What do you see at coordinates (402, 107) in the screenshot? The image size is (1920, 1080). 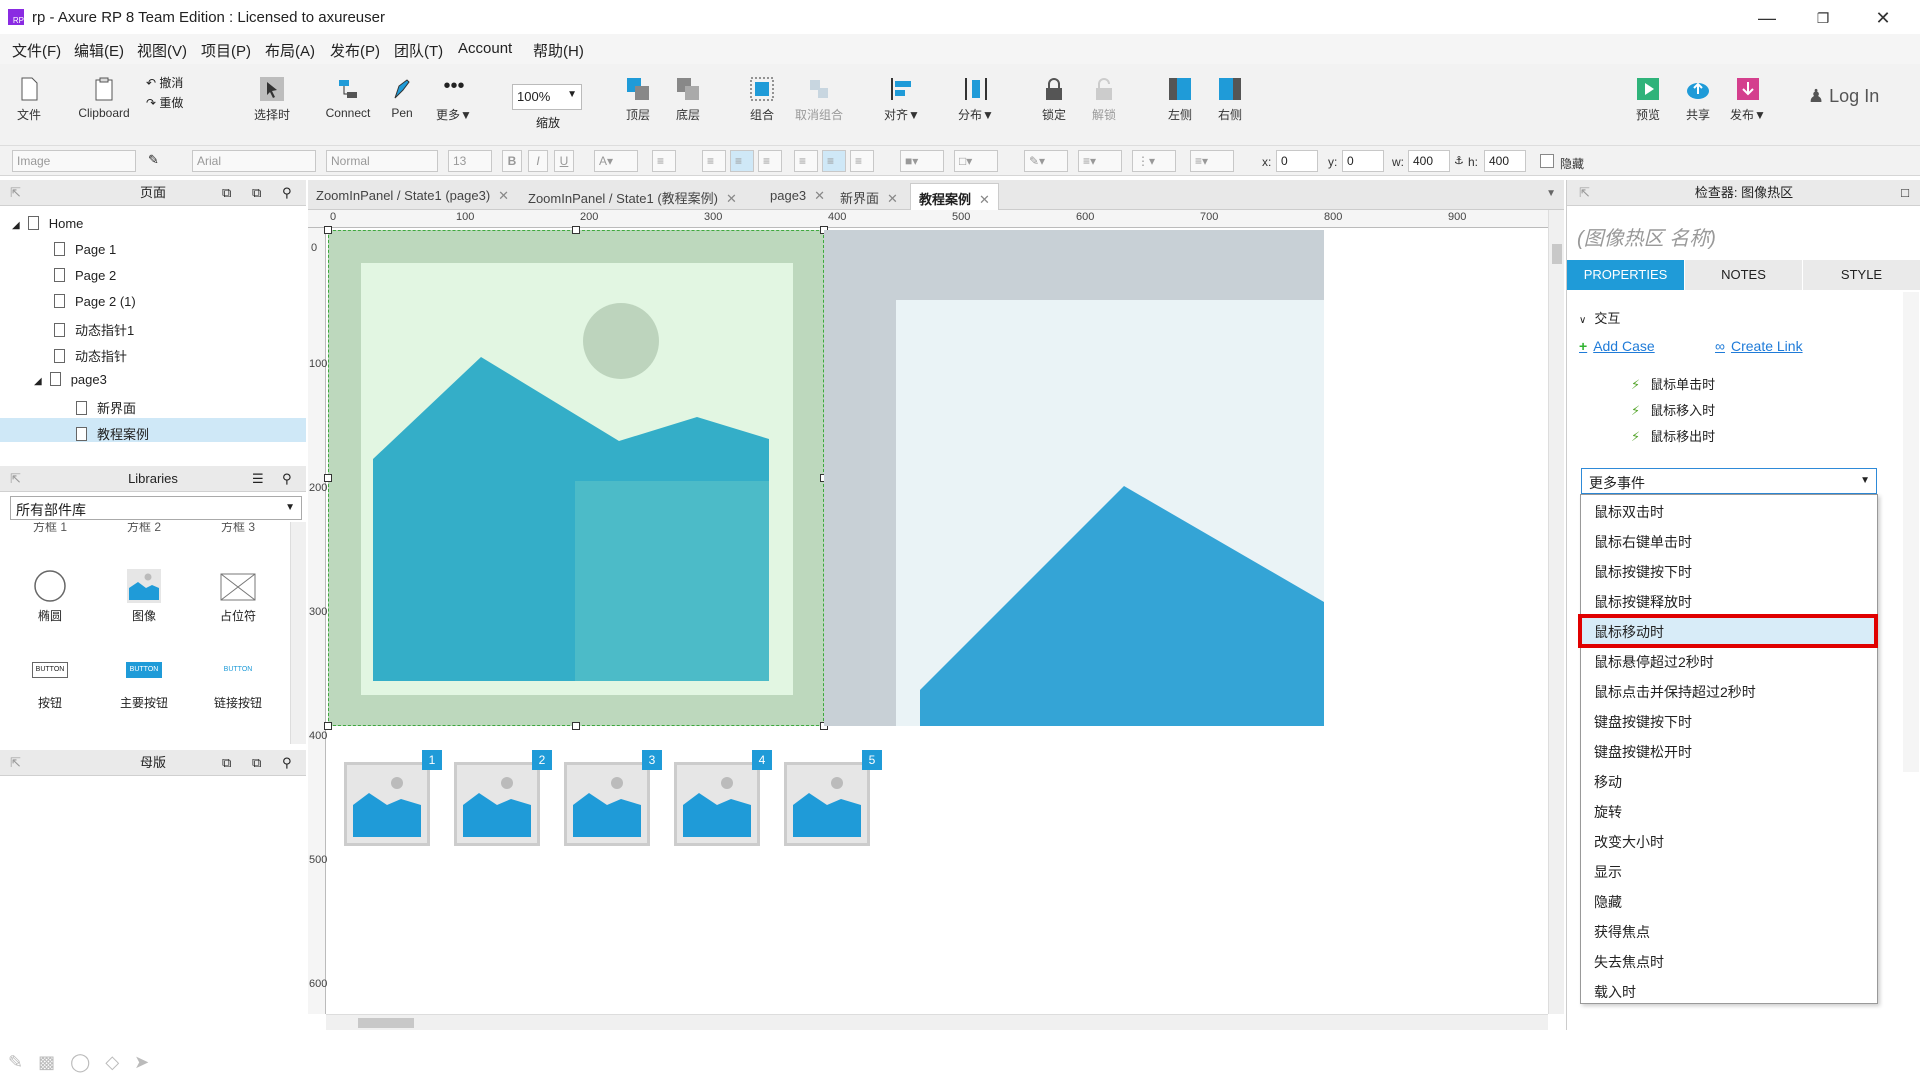 I see `pen-tool: Pen` at bounding box center [402, 107].